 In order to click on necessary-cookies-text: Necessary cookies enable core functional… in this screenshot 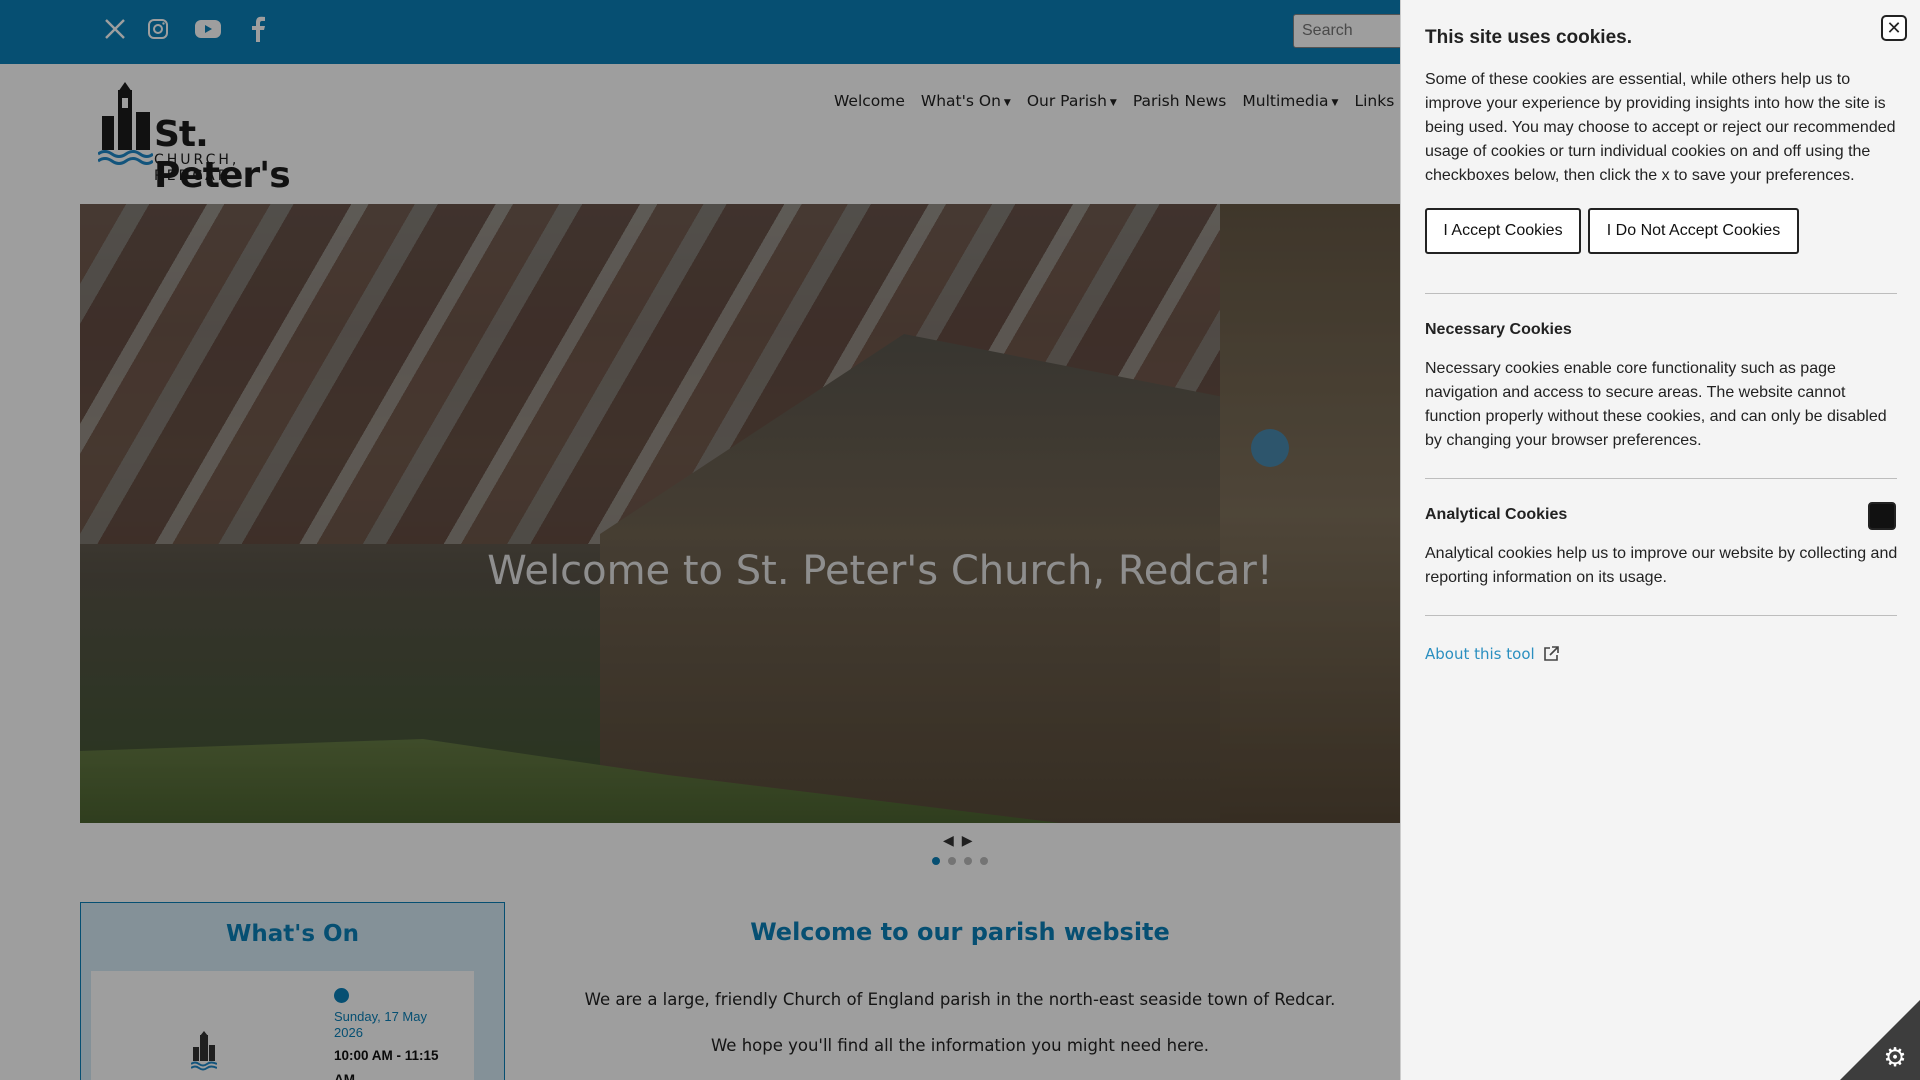, I will do `click(1656, 404)`.